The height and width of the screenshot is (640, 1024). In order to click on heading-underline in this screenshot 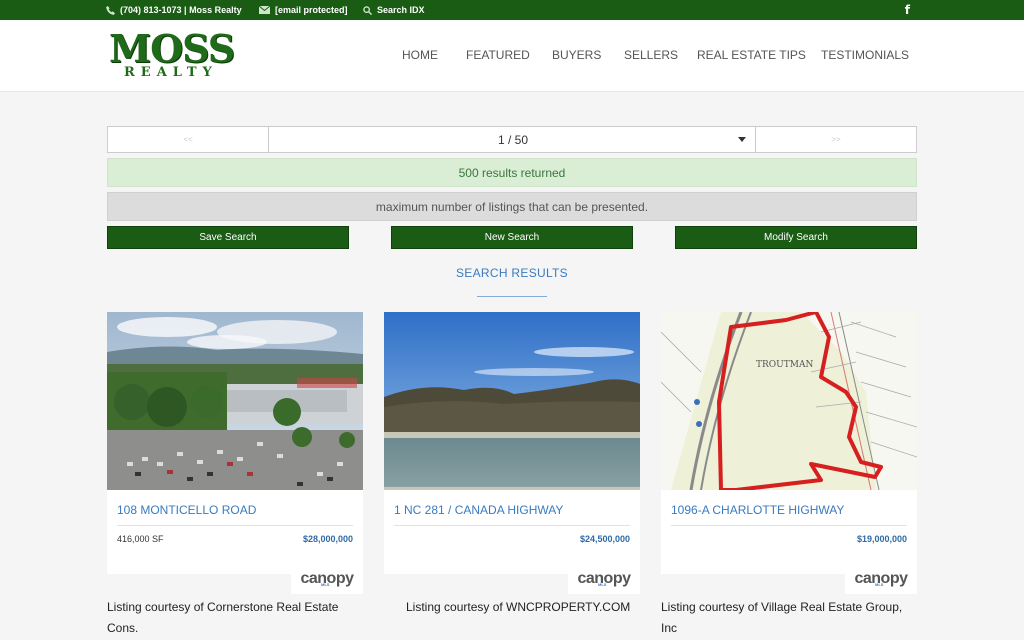, I will do `click(512, 296)`.